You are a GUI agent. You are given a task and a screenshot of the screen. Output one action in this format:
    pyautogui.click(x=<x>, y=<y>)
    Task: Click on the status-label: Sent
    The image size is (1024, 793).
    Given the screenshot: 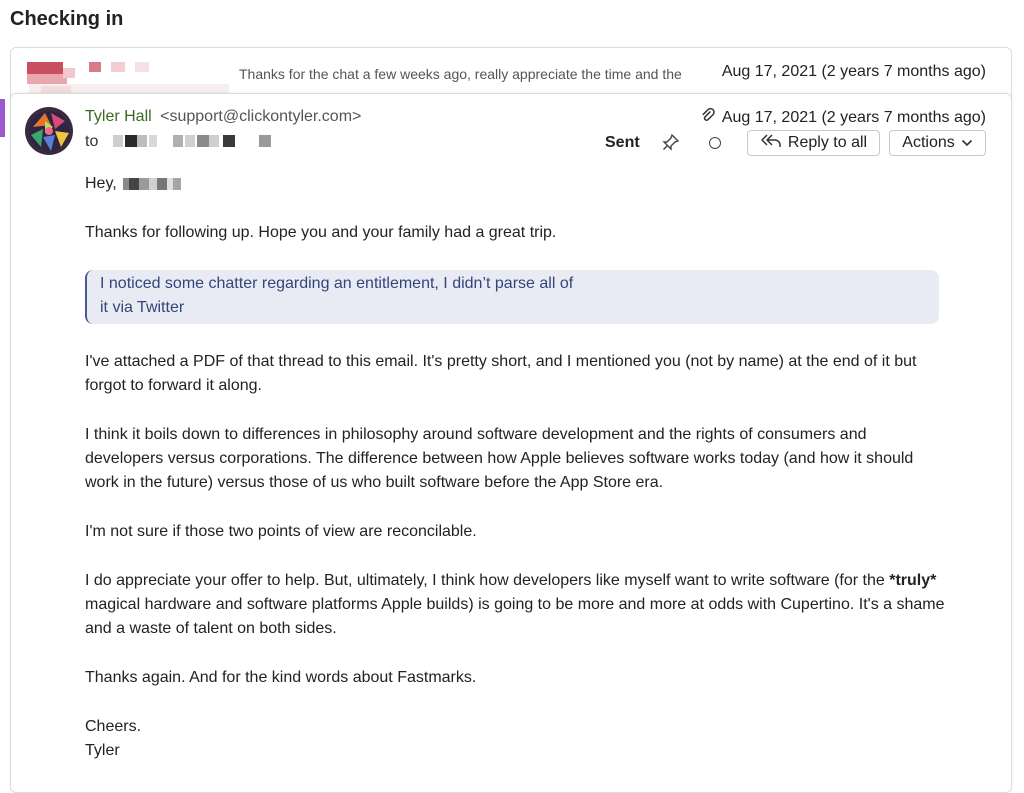 What is the action you would take?
    pyautogui.click(x=622, y=142)
    